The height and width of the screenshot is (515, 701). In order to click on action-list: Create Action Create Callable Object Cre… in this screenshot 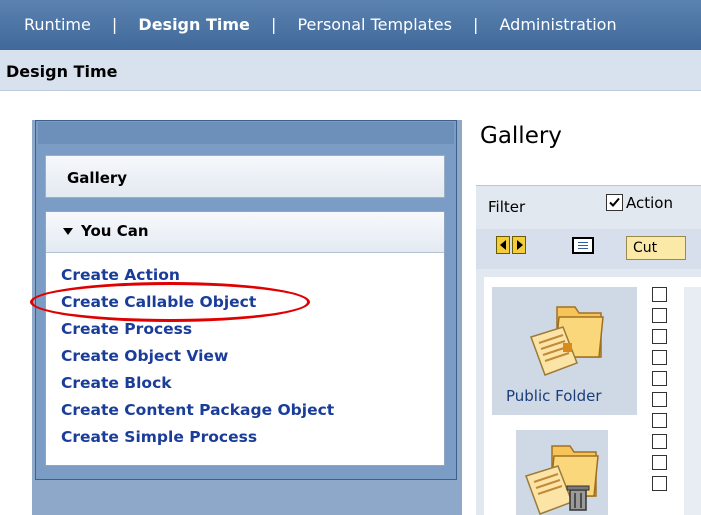, I will do `click(197, 357)`.